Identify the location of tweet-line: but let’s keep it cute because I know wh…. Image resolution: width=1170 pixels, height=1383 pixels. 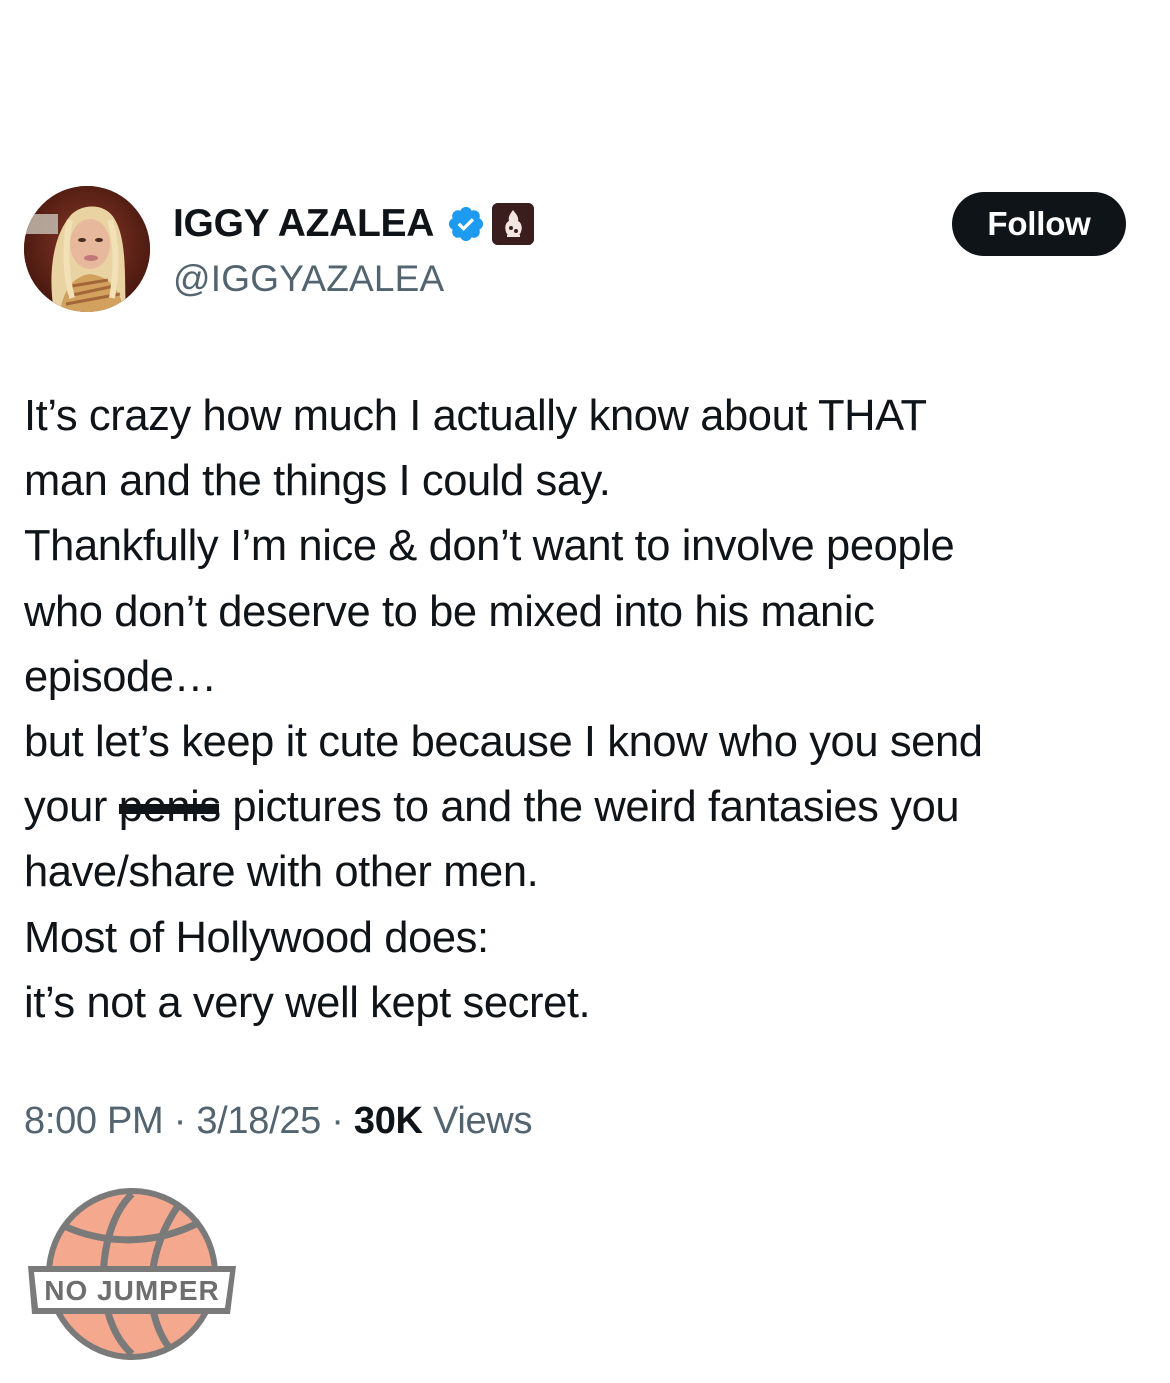
(503, 742).